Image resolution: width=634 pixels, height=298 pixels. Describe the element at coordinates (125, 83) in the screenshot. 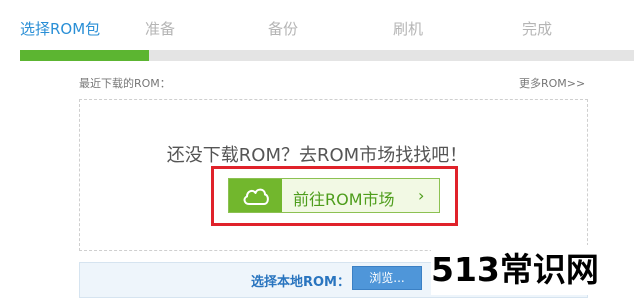

I see `recent-rom-label: 最近下载的ROM：` at that location.